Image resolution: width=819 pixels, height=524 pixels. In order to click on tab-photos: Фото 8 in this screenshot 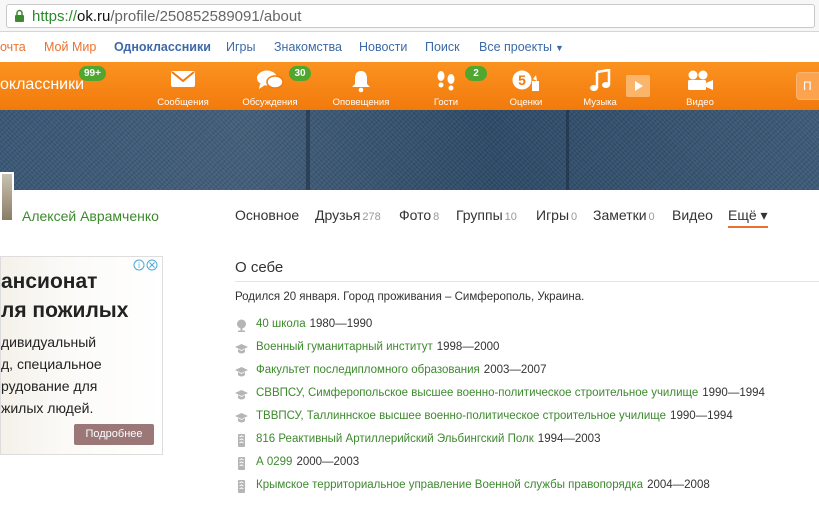, I will do `click(419, 215)`.